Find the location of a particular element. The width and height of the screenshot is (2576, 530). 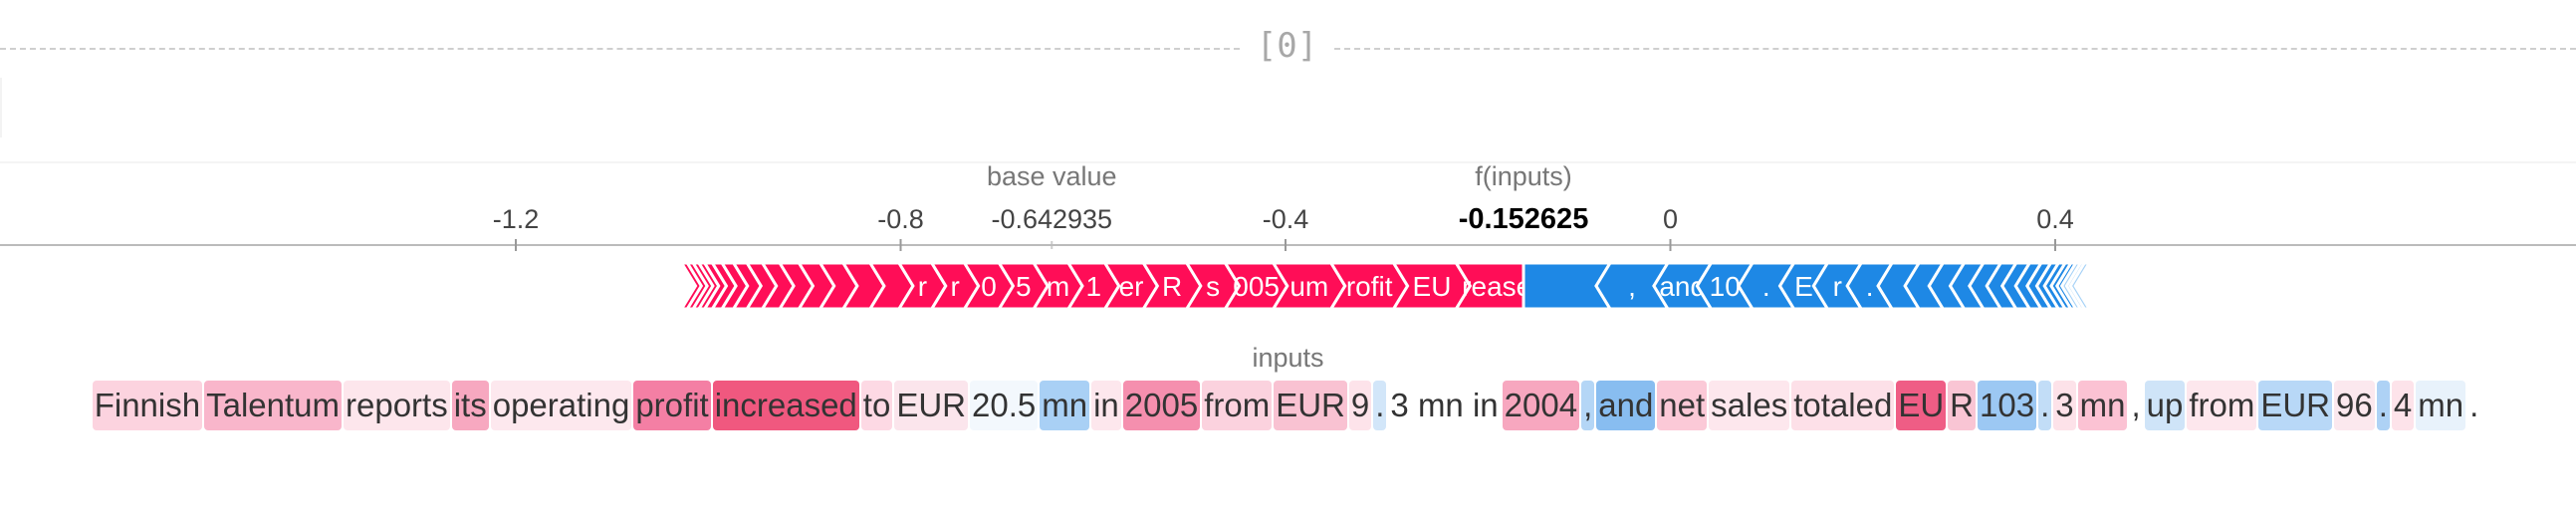

input-token: net is located at coordinates (1682, 405).